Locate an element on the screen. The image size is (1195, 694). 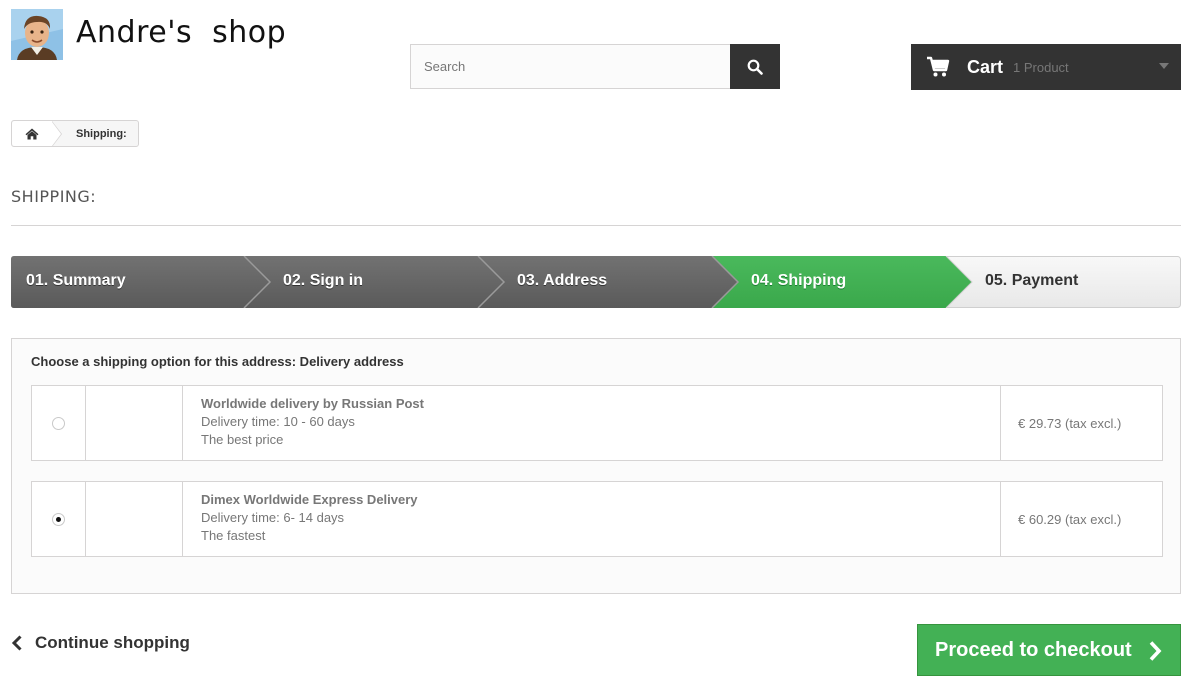
carrier-price: € 29.73 (tax excl.) is located at coordinates (1070, 423).